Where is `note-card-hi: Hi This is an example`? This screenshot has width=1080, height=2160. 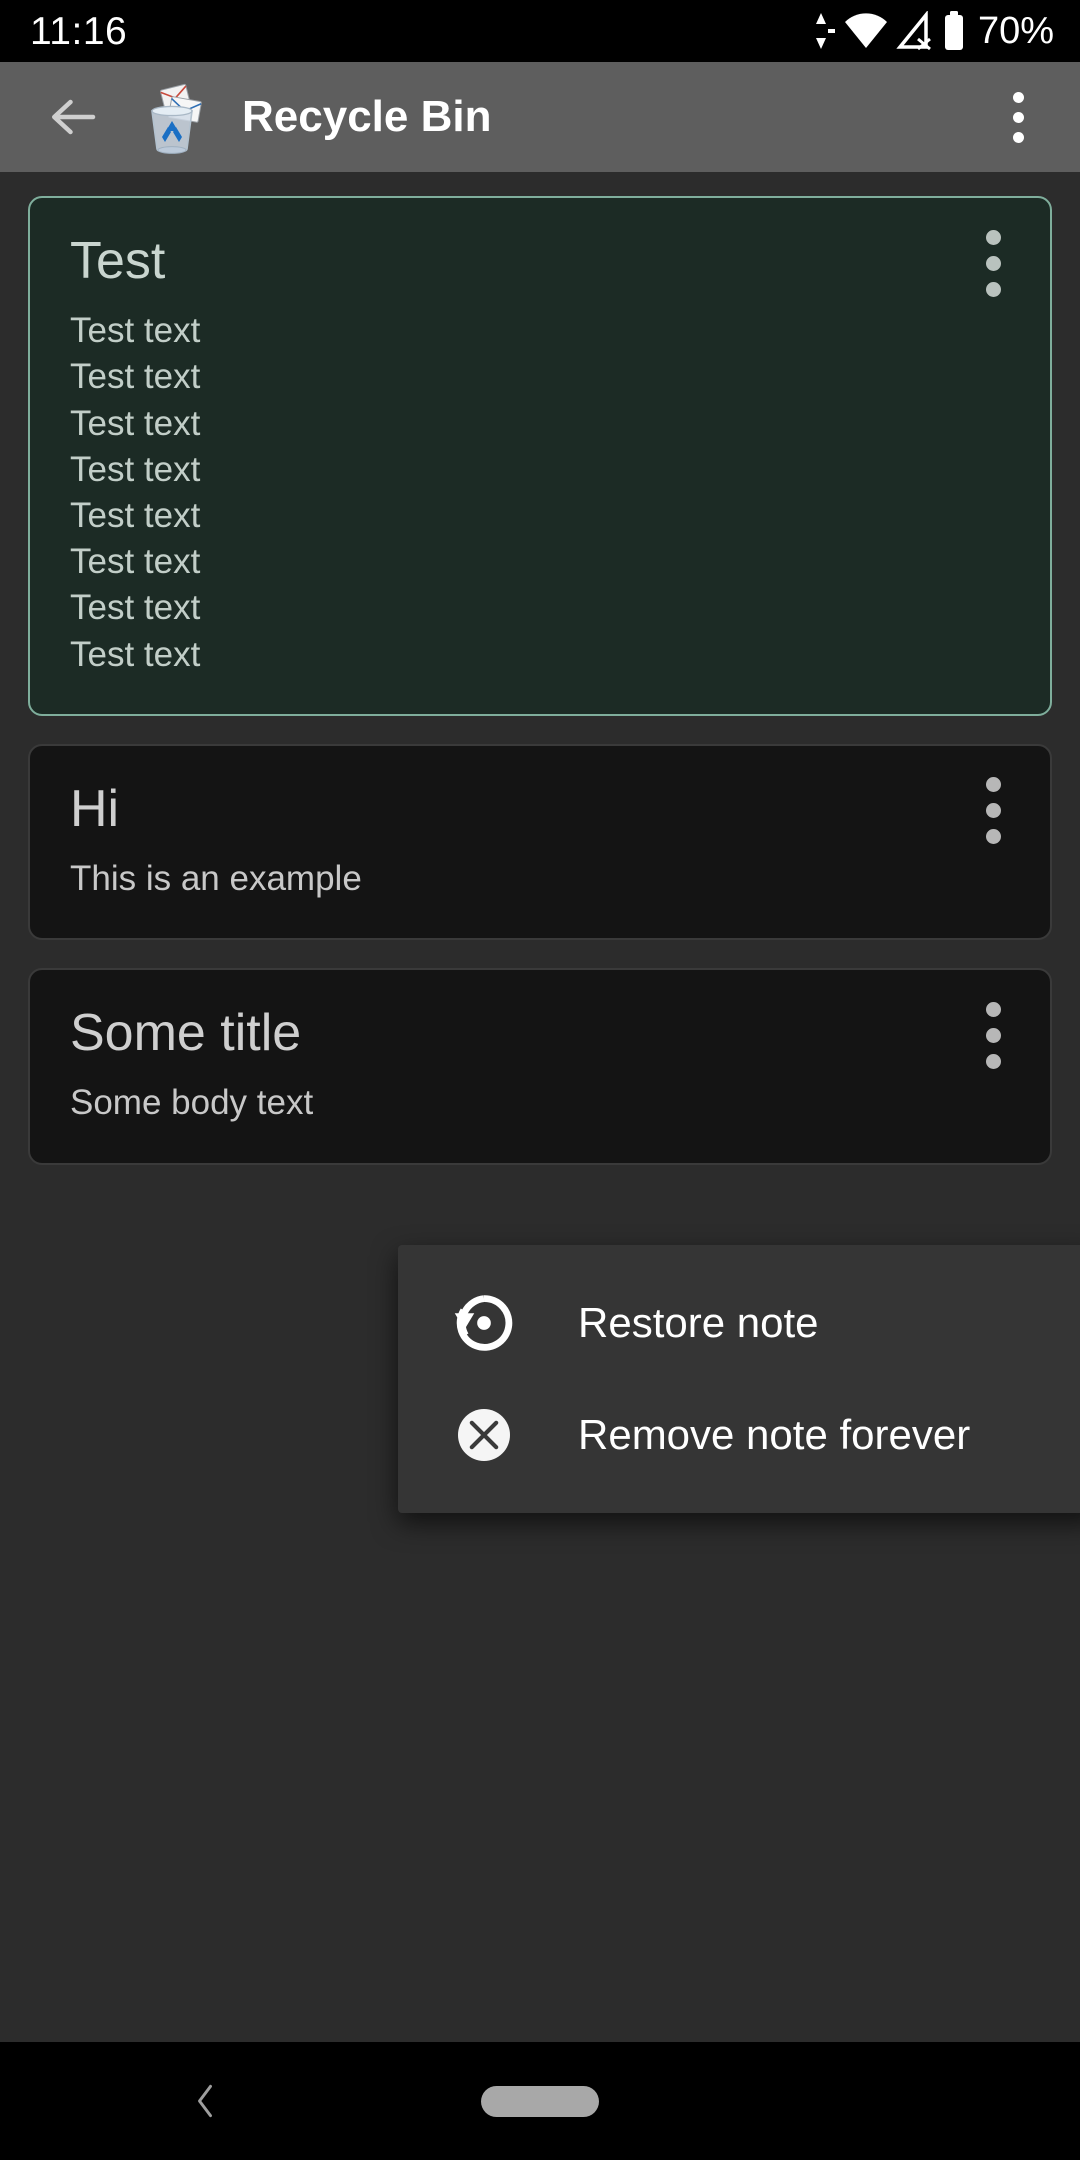
note-card-hi: Hi This is an example is located at coordinates (540, 842).